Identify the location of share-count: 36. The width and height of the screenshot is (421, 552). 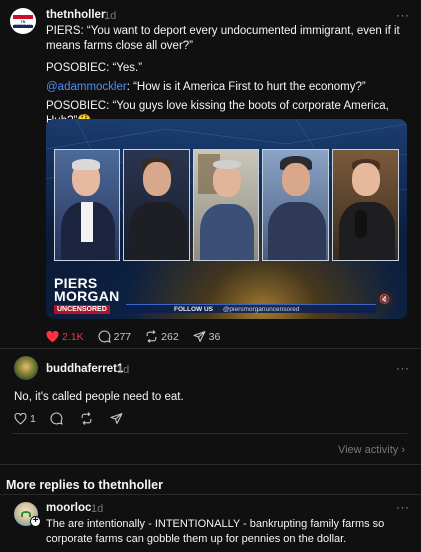
(214, 336).